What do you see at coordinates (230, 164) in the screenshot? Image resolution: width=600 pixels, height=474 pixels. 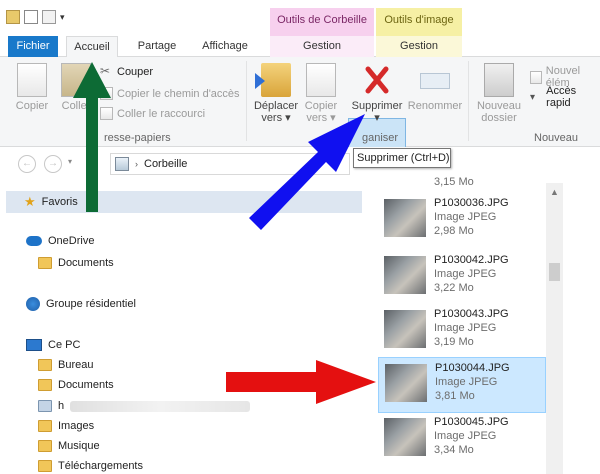 I see `address-bar: › Corbeille` at bounding box center [230, 164].